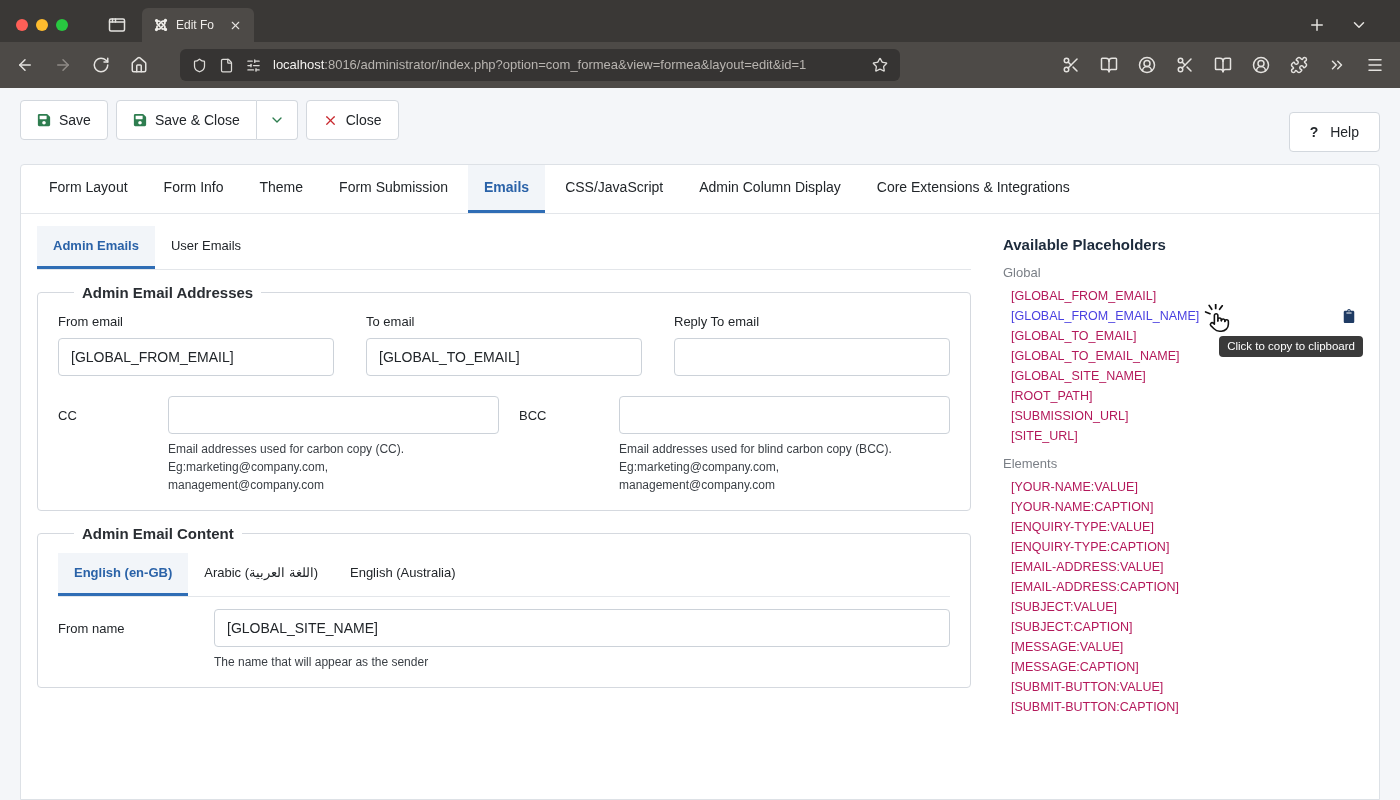 Image resolution: width=1400 pixels, height=800 pixels. I want to click on tab: CSS/JavaScript, so click(614, 189).